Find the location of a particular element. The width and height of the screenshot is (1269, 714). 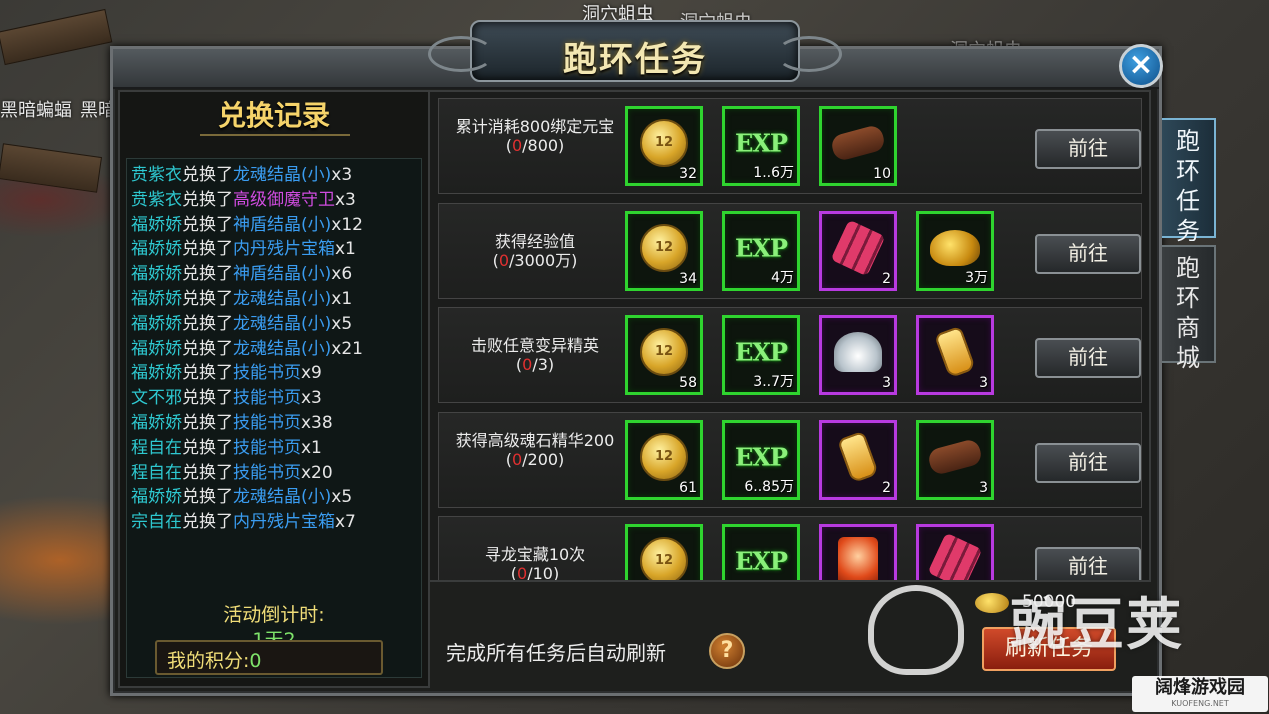

auto-refresh-text: 完成所有任务后自动刷新 is located at coordinates (556, 653).